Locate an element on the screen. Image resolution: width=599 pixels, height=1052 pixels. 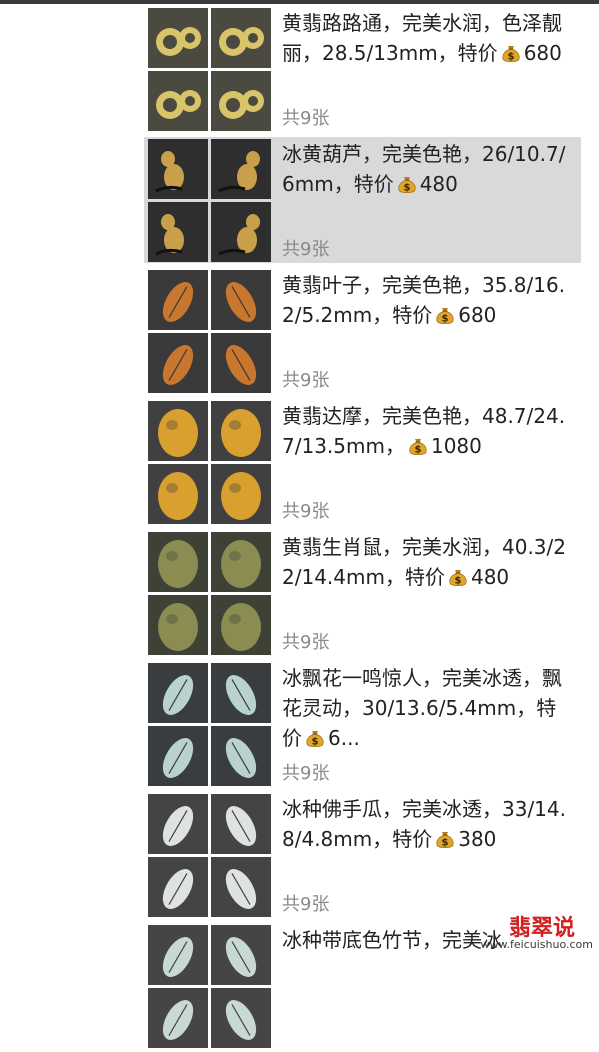
post-caption: 冰种佛手瓜，完美冰透，33/14.8/4.8mm，特价 $380 is located at coordinates (428, 824).